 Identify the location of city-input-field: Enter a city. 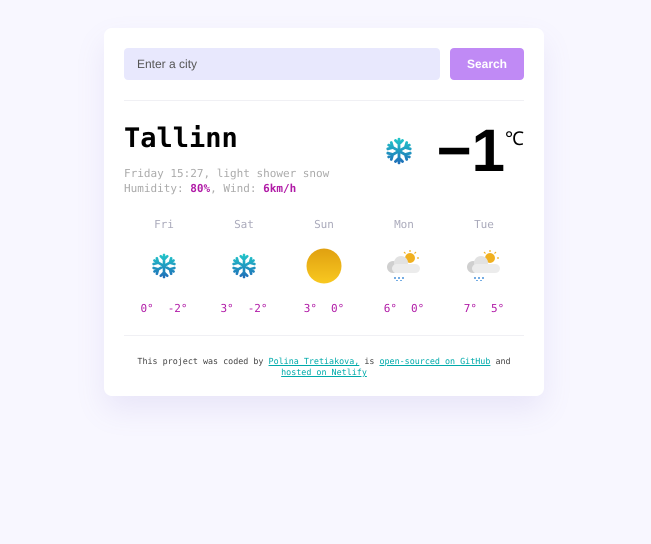
(282, 64).